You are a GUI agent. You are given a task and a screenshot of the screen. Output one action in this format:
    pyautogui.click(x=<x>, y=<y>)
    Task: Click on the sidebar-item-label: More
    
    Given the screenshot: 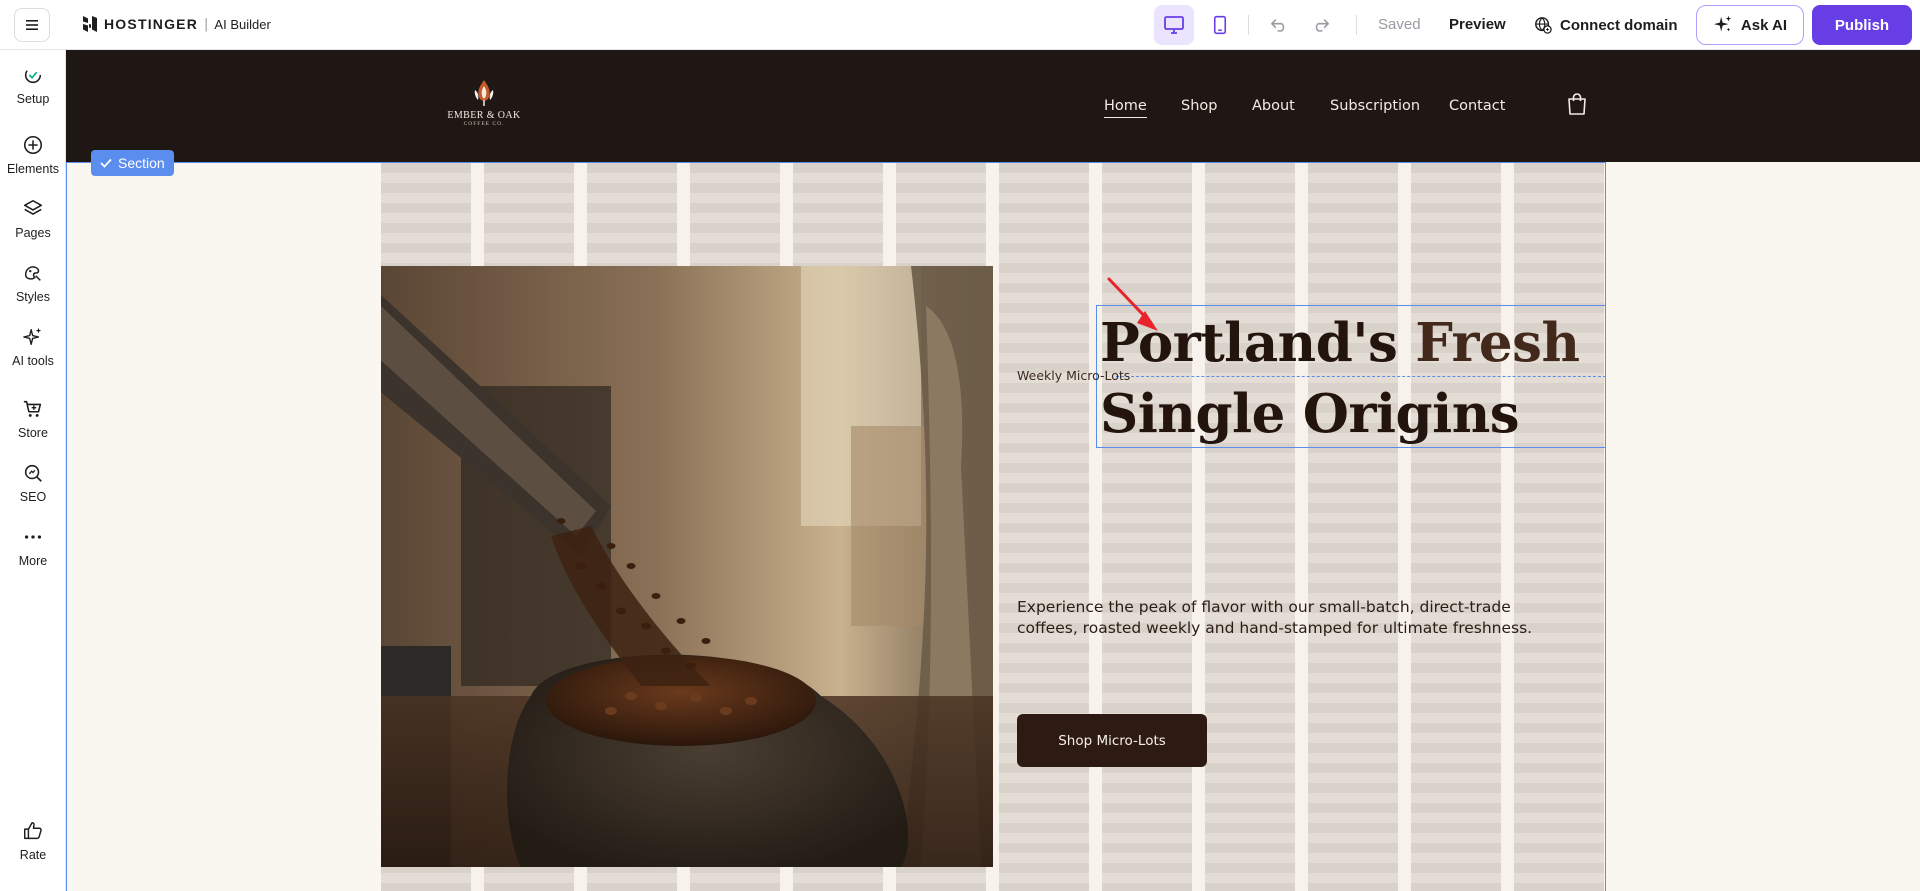 What is the action you would take?
    pyautogui.click(x=33, y=561)
    